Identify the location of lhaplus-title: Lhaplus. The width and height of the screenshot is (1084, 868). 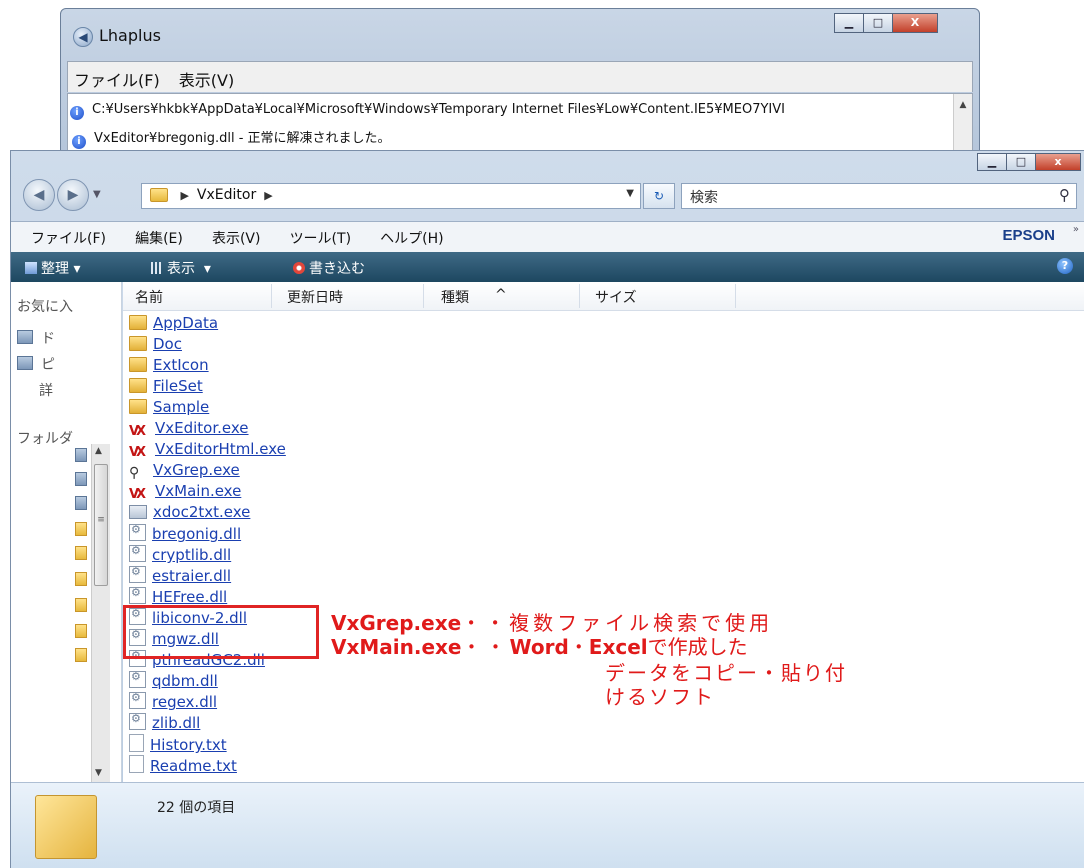
(130, 35).